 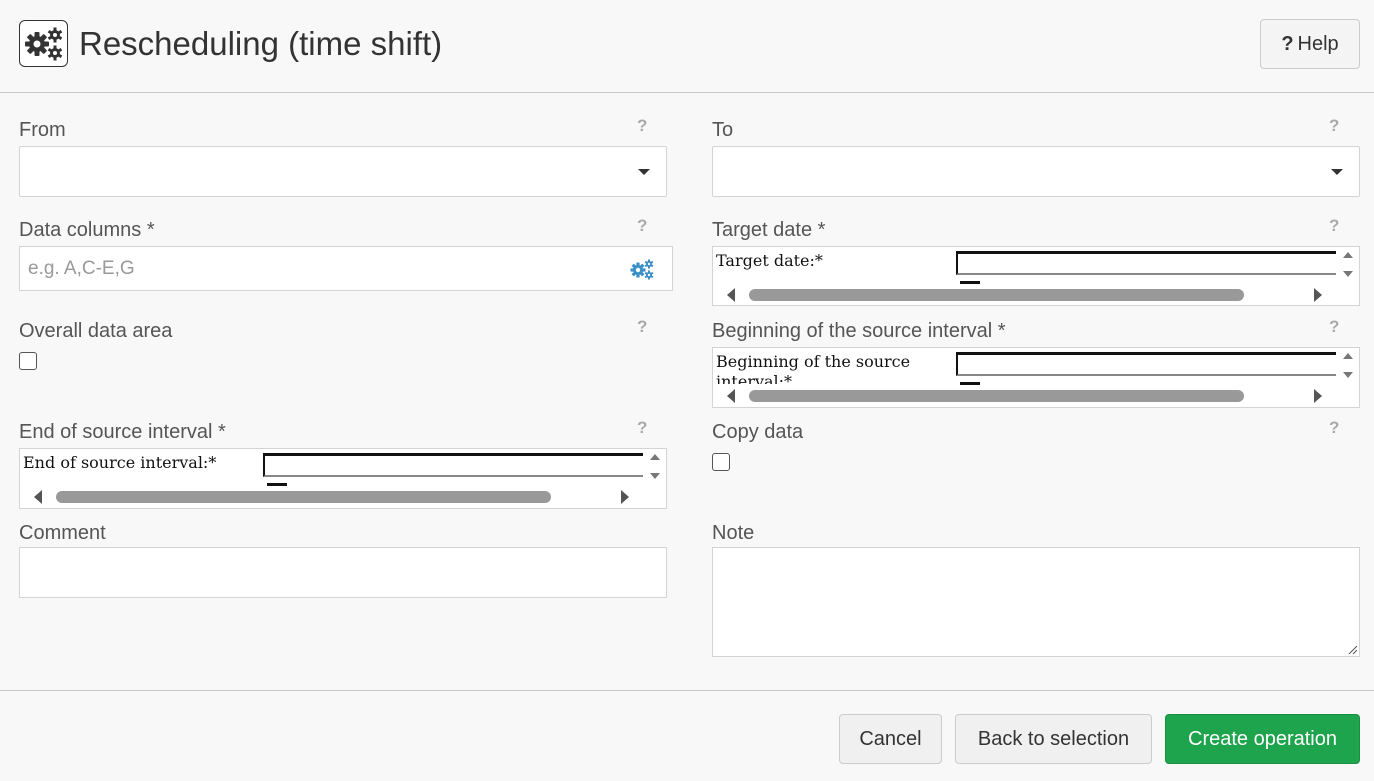 I want to click on data-columns-label: Data columns *, so click(x=87, y=230).